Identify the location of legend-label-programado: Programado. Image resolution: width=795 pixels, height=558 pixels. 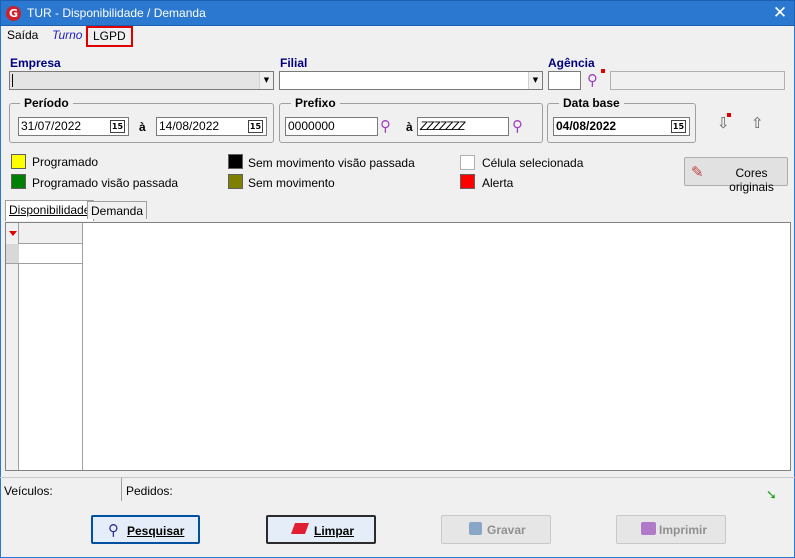
(65, 162).